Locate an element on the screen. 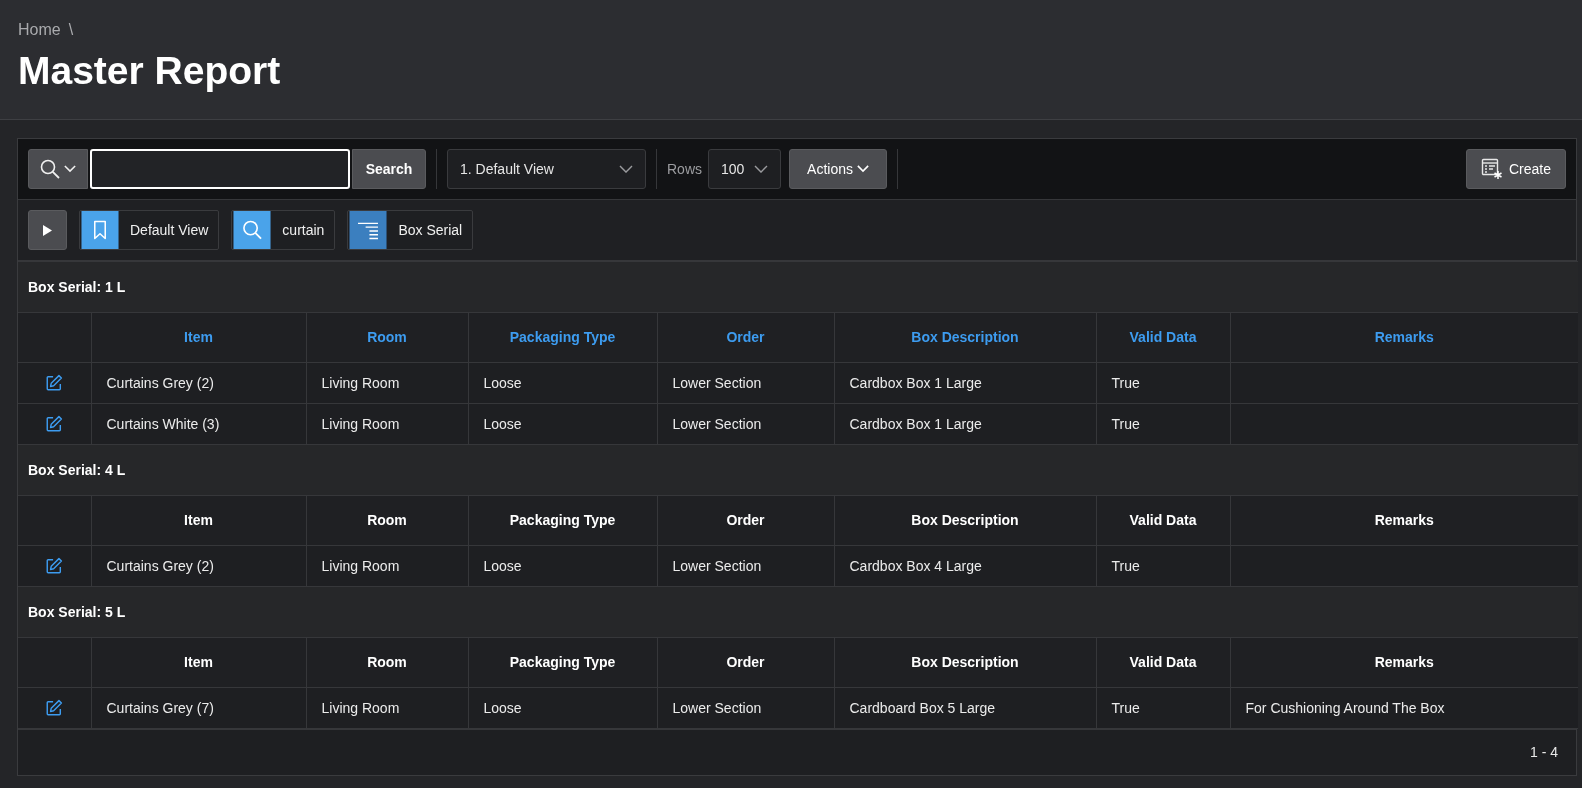 The image size is (1582, 788). filter-chip: Box Serial is located at coordinates (410, 230).